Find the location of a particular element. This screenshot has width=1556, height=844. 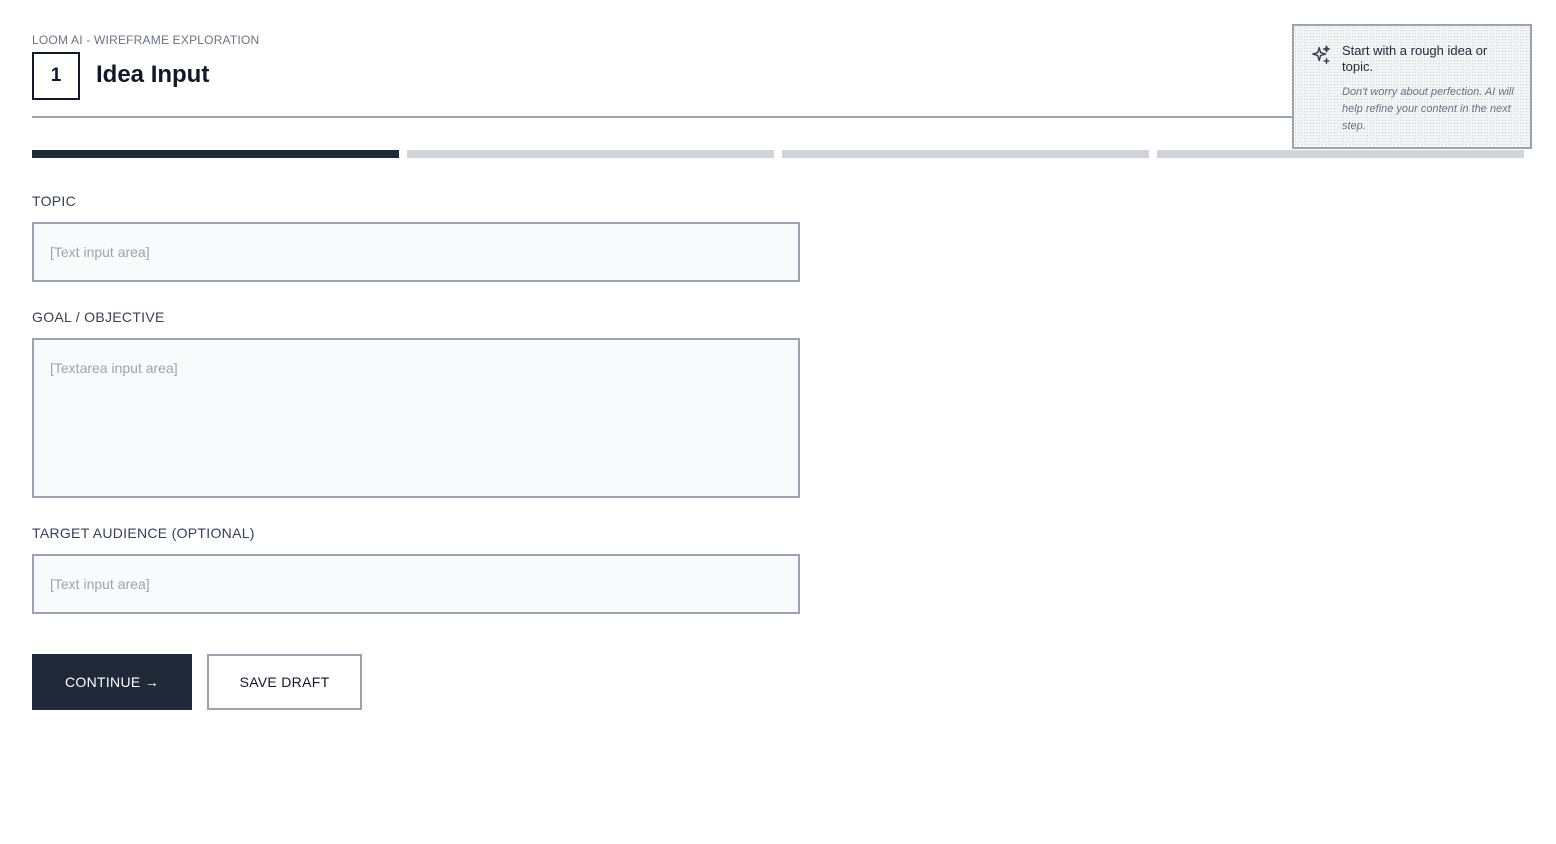

step-number: 1 is located at coordinates (56, 75).